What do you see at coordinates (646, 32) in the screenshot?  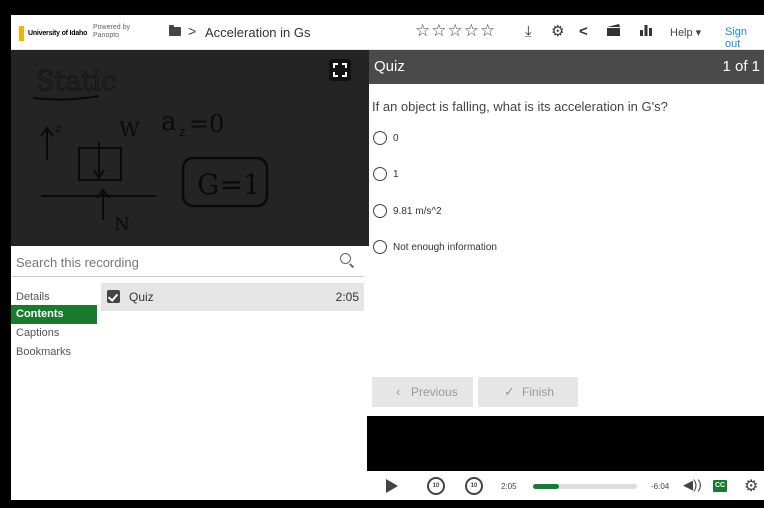 I see `stats-icon` at bounding box center [646, 32].